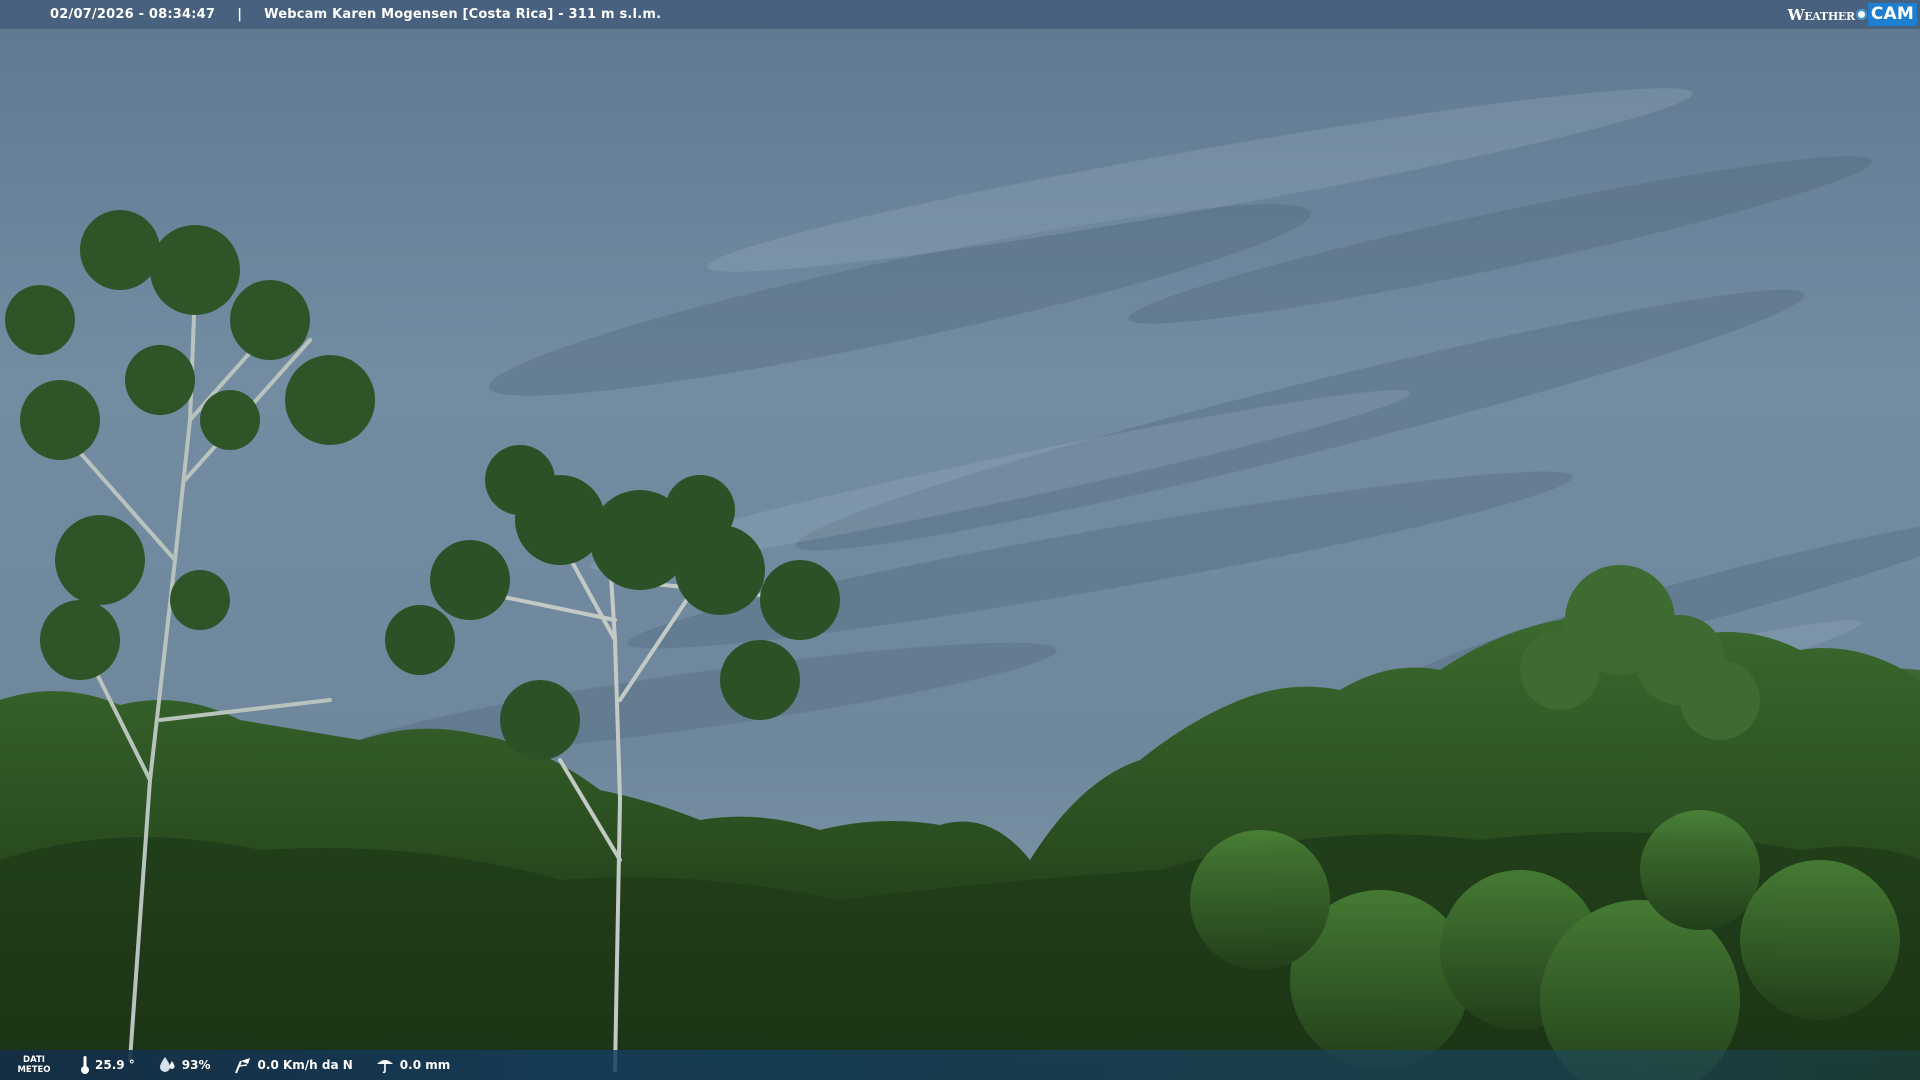  Describe the element at coordinates (305, 1065) in the screenshot. I see `wind-value: 0.0 Km/h da N` at that location.